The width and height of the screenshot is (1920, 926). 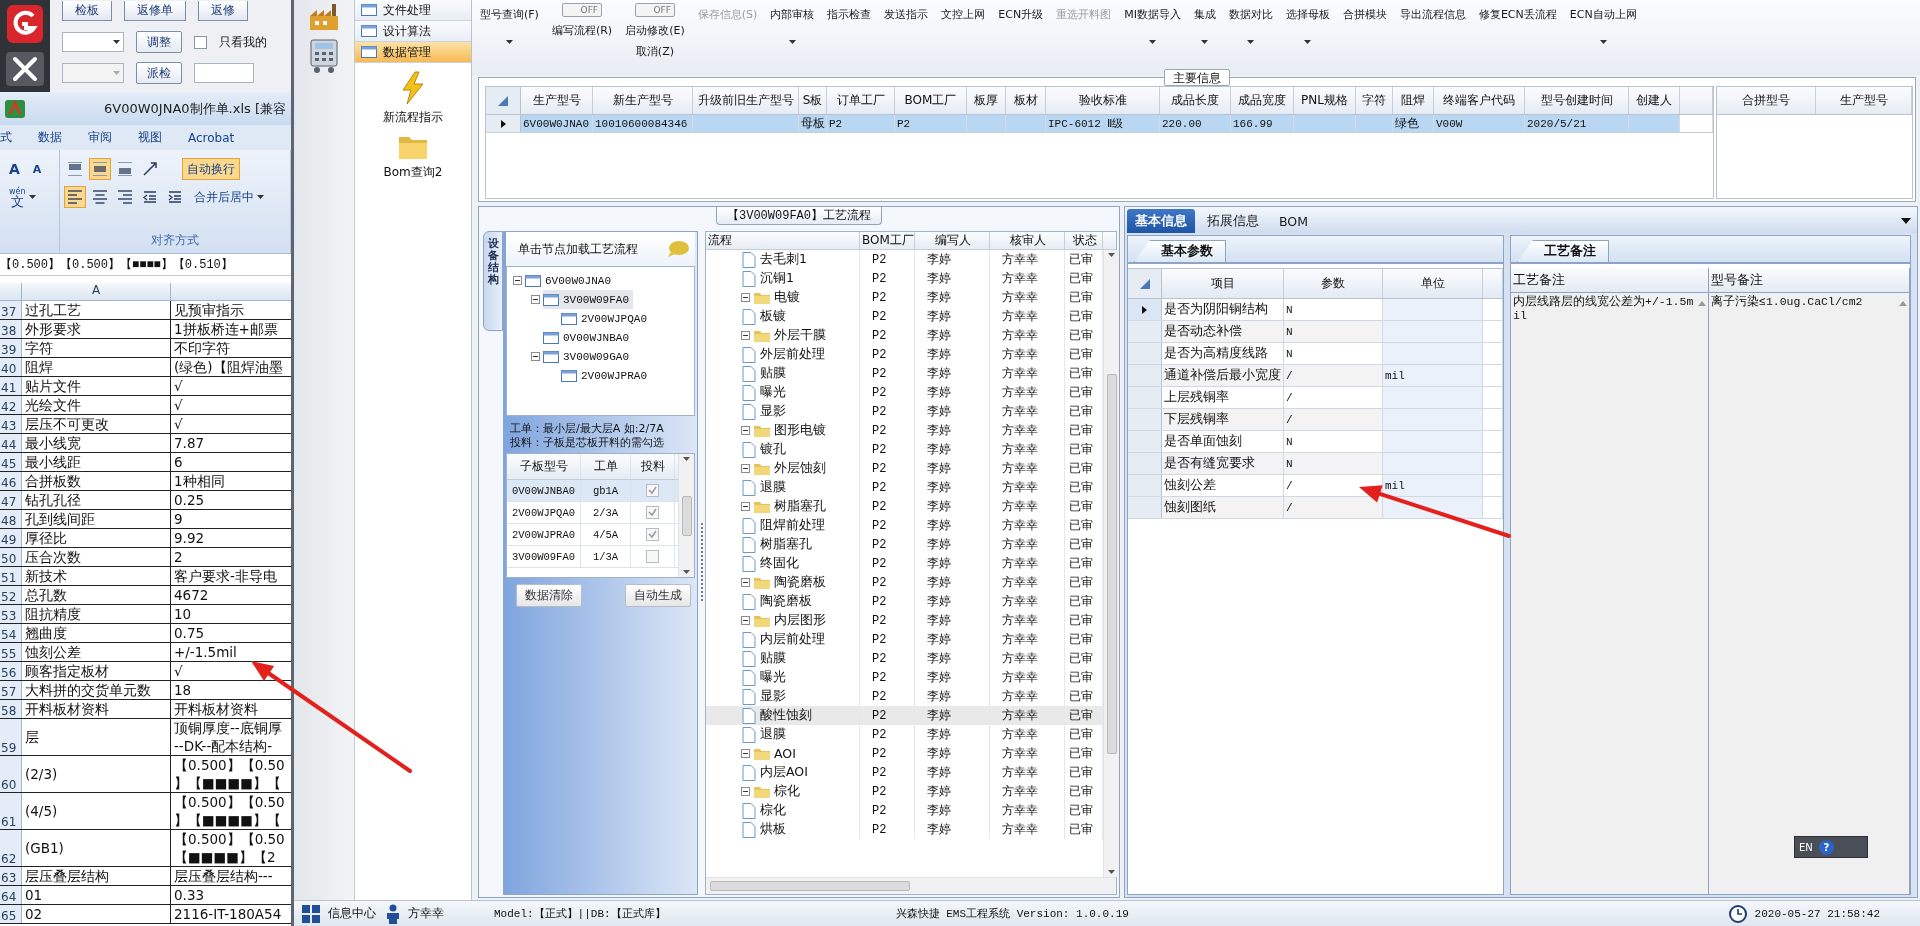 What do you see at coordinates (800, 335) in the screenshot?
I see `flow-step: 外层干膜` at bounding box center [800, 335].